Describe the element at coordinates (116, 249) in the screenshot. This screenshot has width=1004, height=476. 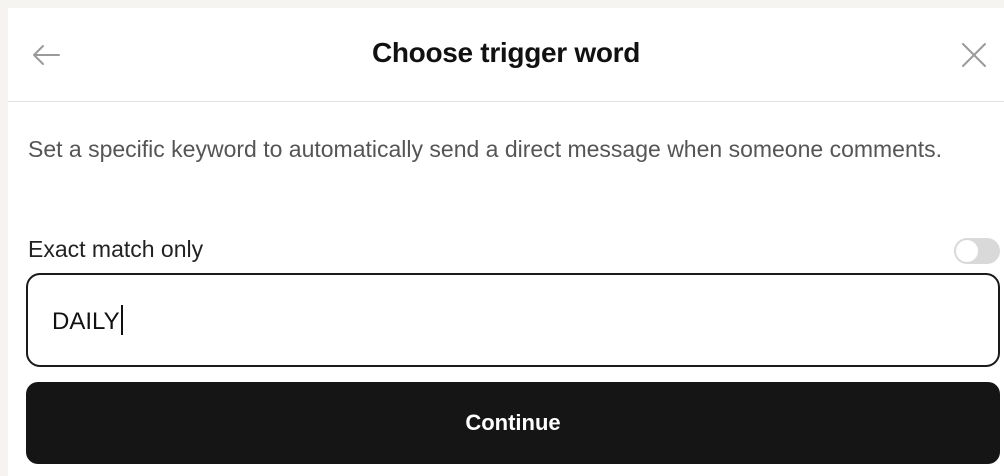
I see `exact-match-label: Exact match only` at that location.